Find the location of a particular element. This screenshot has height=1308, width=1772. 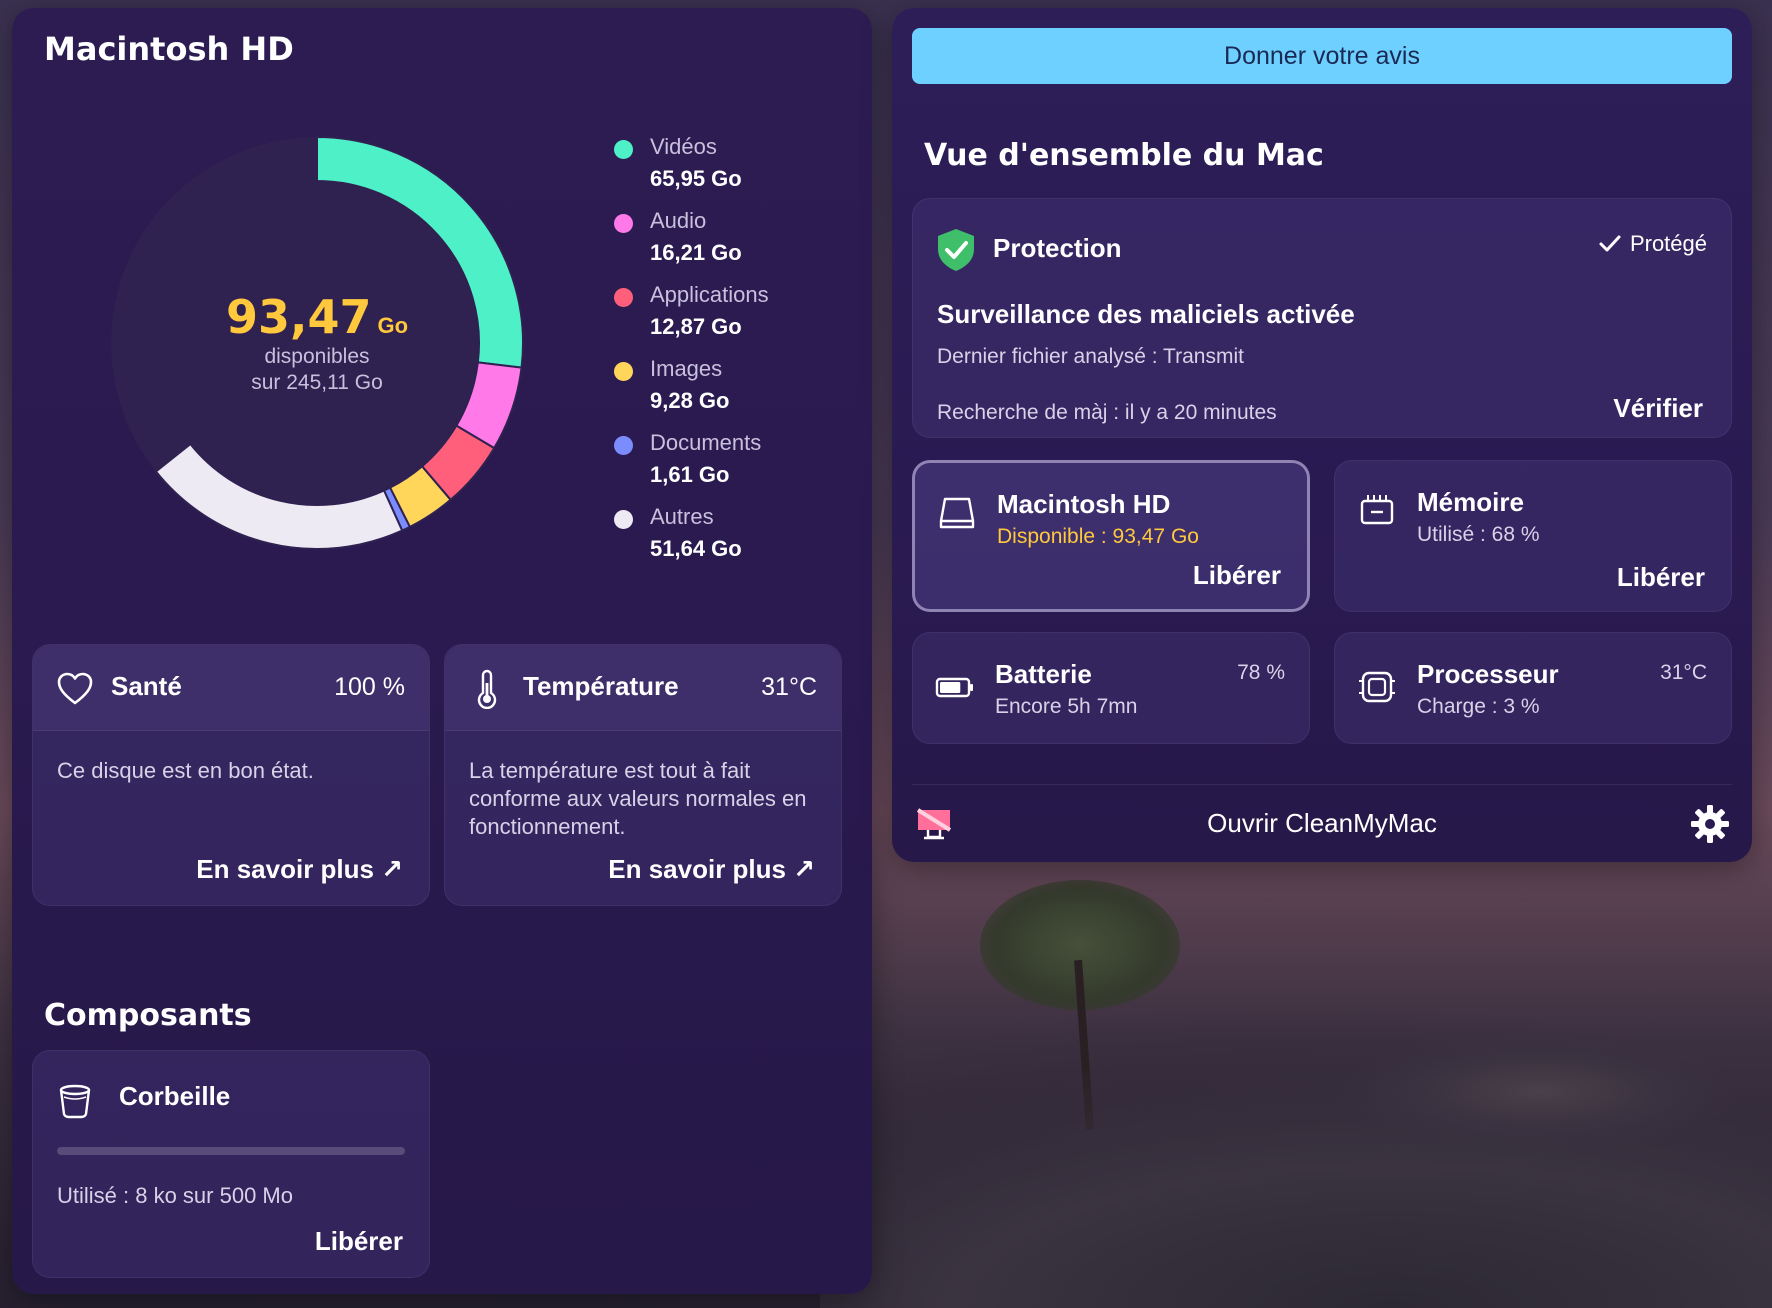

disk-title: Macintosh HD is located at coordinates (169, 49).